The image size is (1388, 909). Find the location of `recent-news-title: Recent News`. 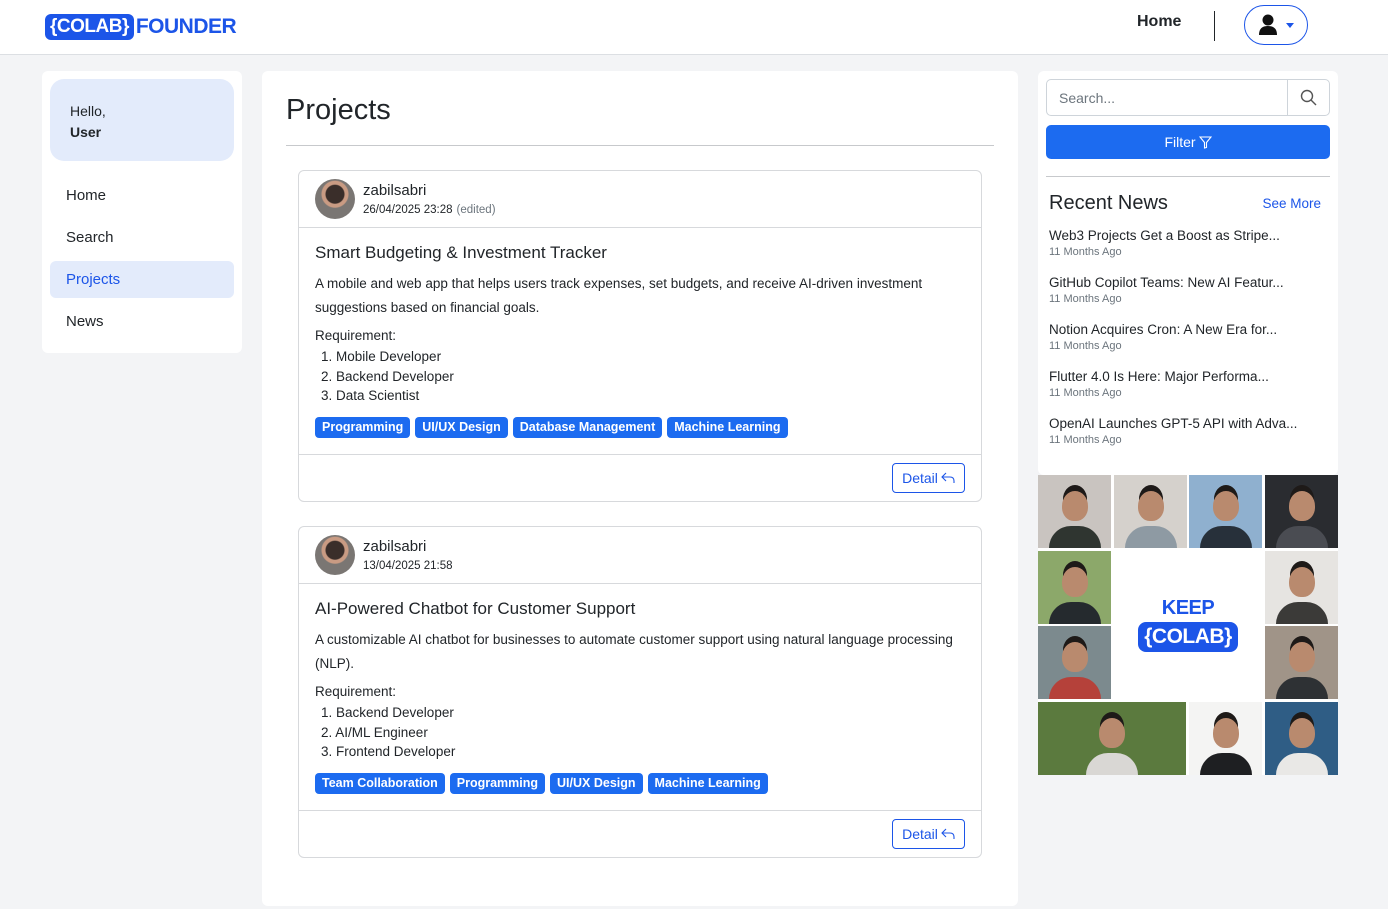

recent-news-title: Recent News is located at coordinates (1108, 203).